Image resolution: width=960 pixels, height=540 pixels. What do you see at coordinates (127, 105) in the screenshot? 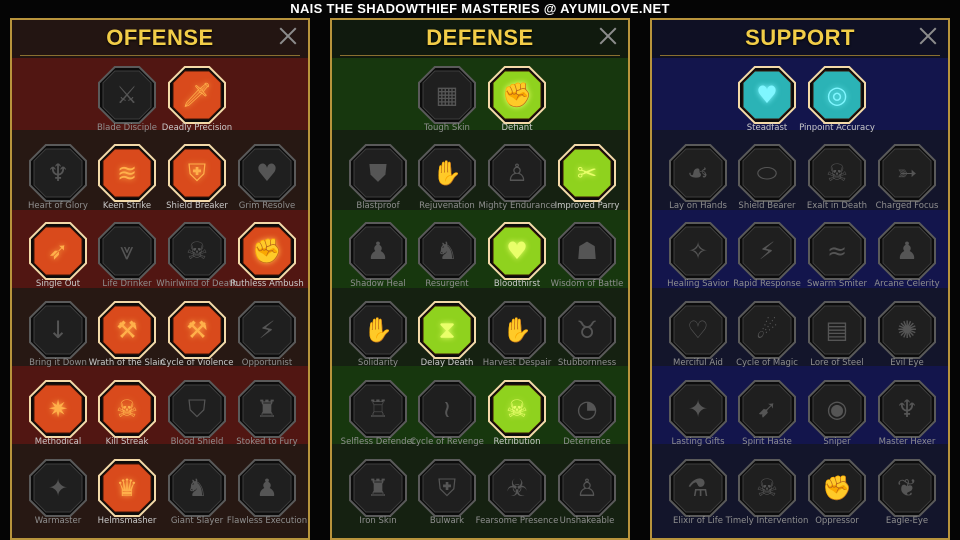
I see `mastery-blade-disciple: ⚔ Blade Disciple` at bounding box center [127, 105].